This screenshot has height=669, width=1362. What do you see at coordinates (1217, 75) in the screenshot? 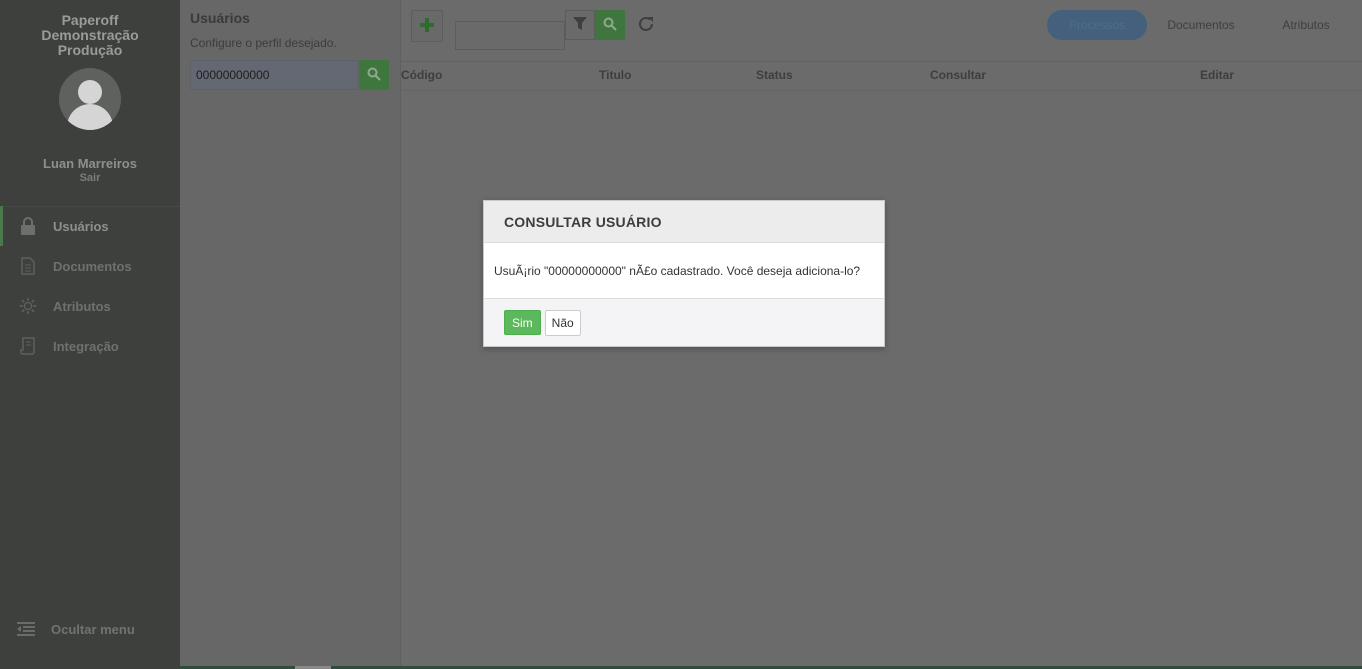
I see `column-header-editar: Editar` at bounding box center [1217, 75].